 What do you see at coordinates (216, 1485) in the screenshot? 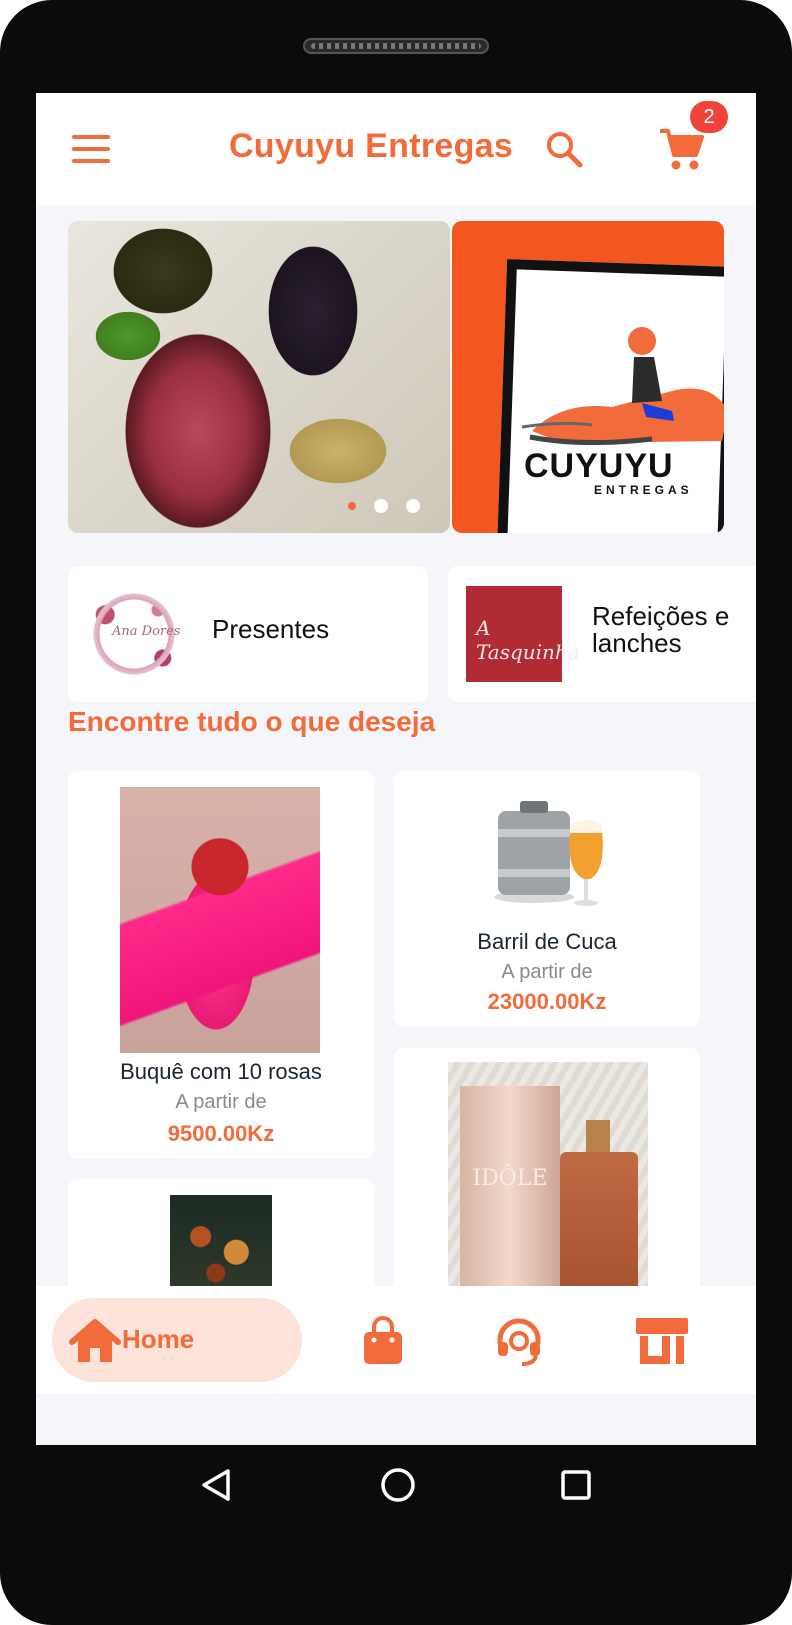
I see `back-icon` at bounding box center [216, 1485].